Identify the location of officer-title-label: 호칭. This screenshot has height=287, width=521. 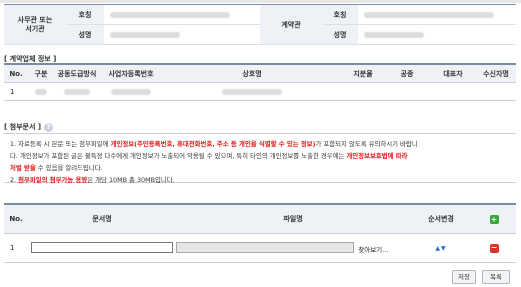
(85, 14).